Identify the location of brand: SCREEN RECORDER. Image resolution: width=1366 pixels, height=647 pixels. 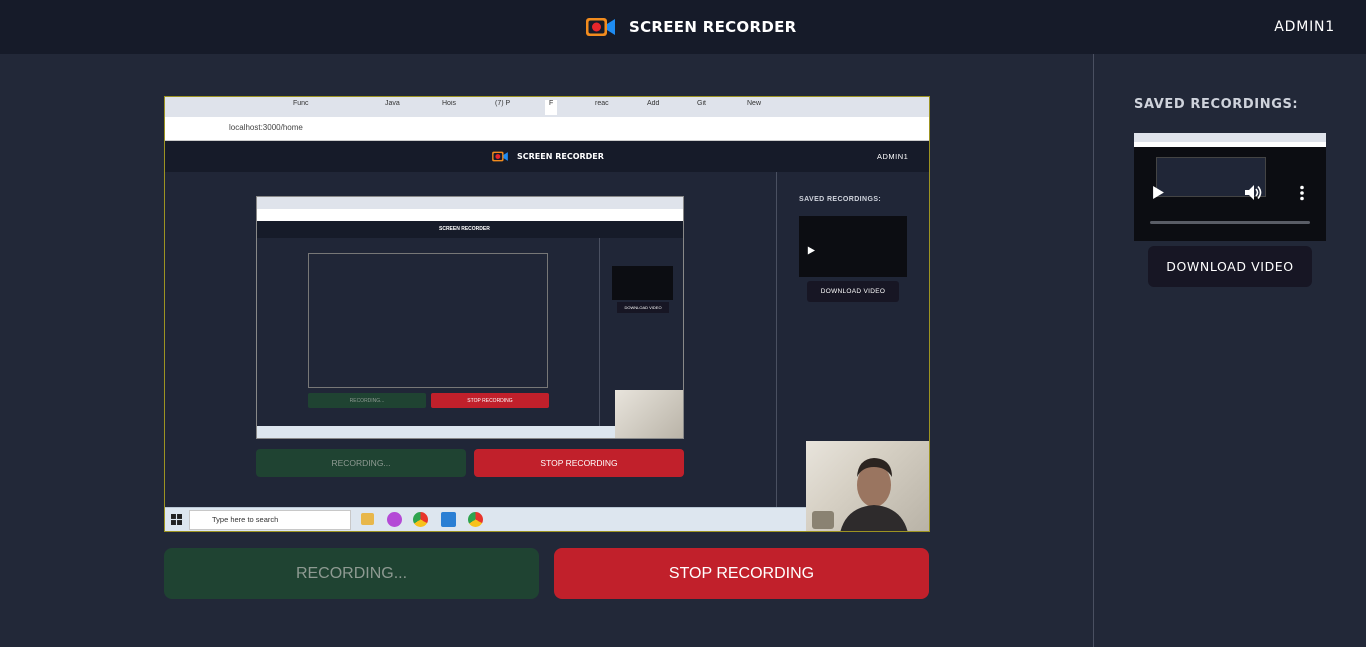
(691, 27).